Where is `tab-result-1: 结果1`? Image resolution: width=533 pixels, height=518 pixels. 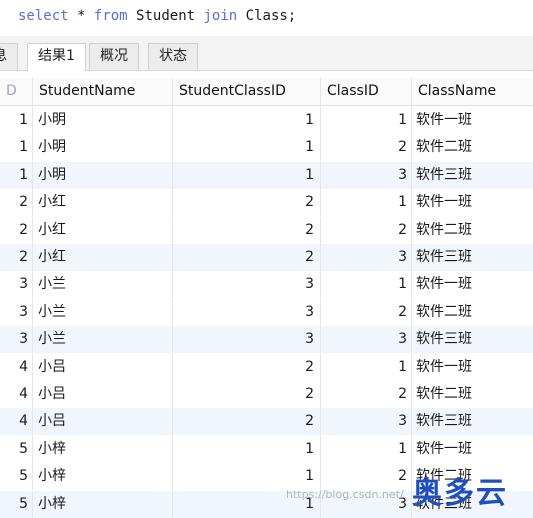 tab-result-1: 结果1 is located at coordinates (56, 57).